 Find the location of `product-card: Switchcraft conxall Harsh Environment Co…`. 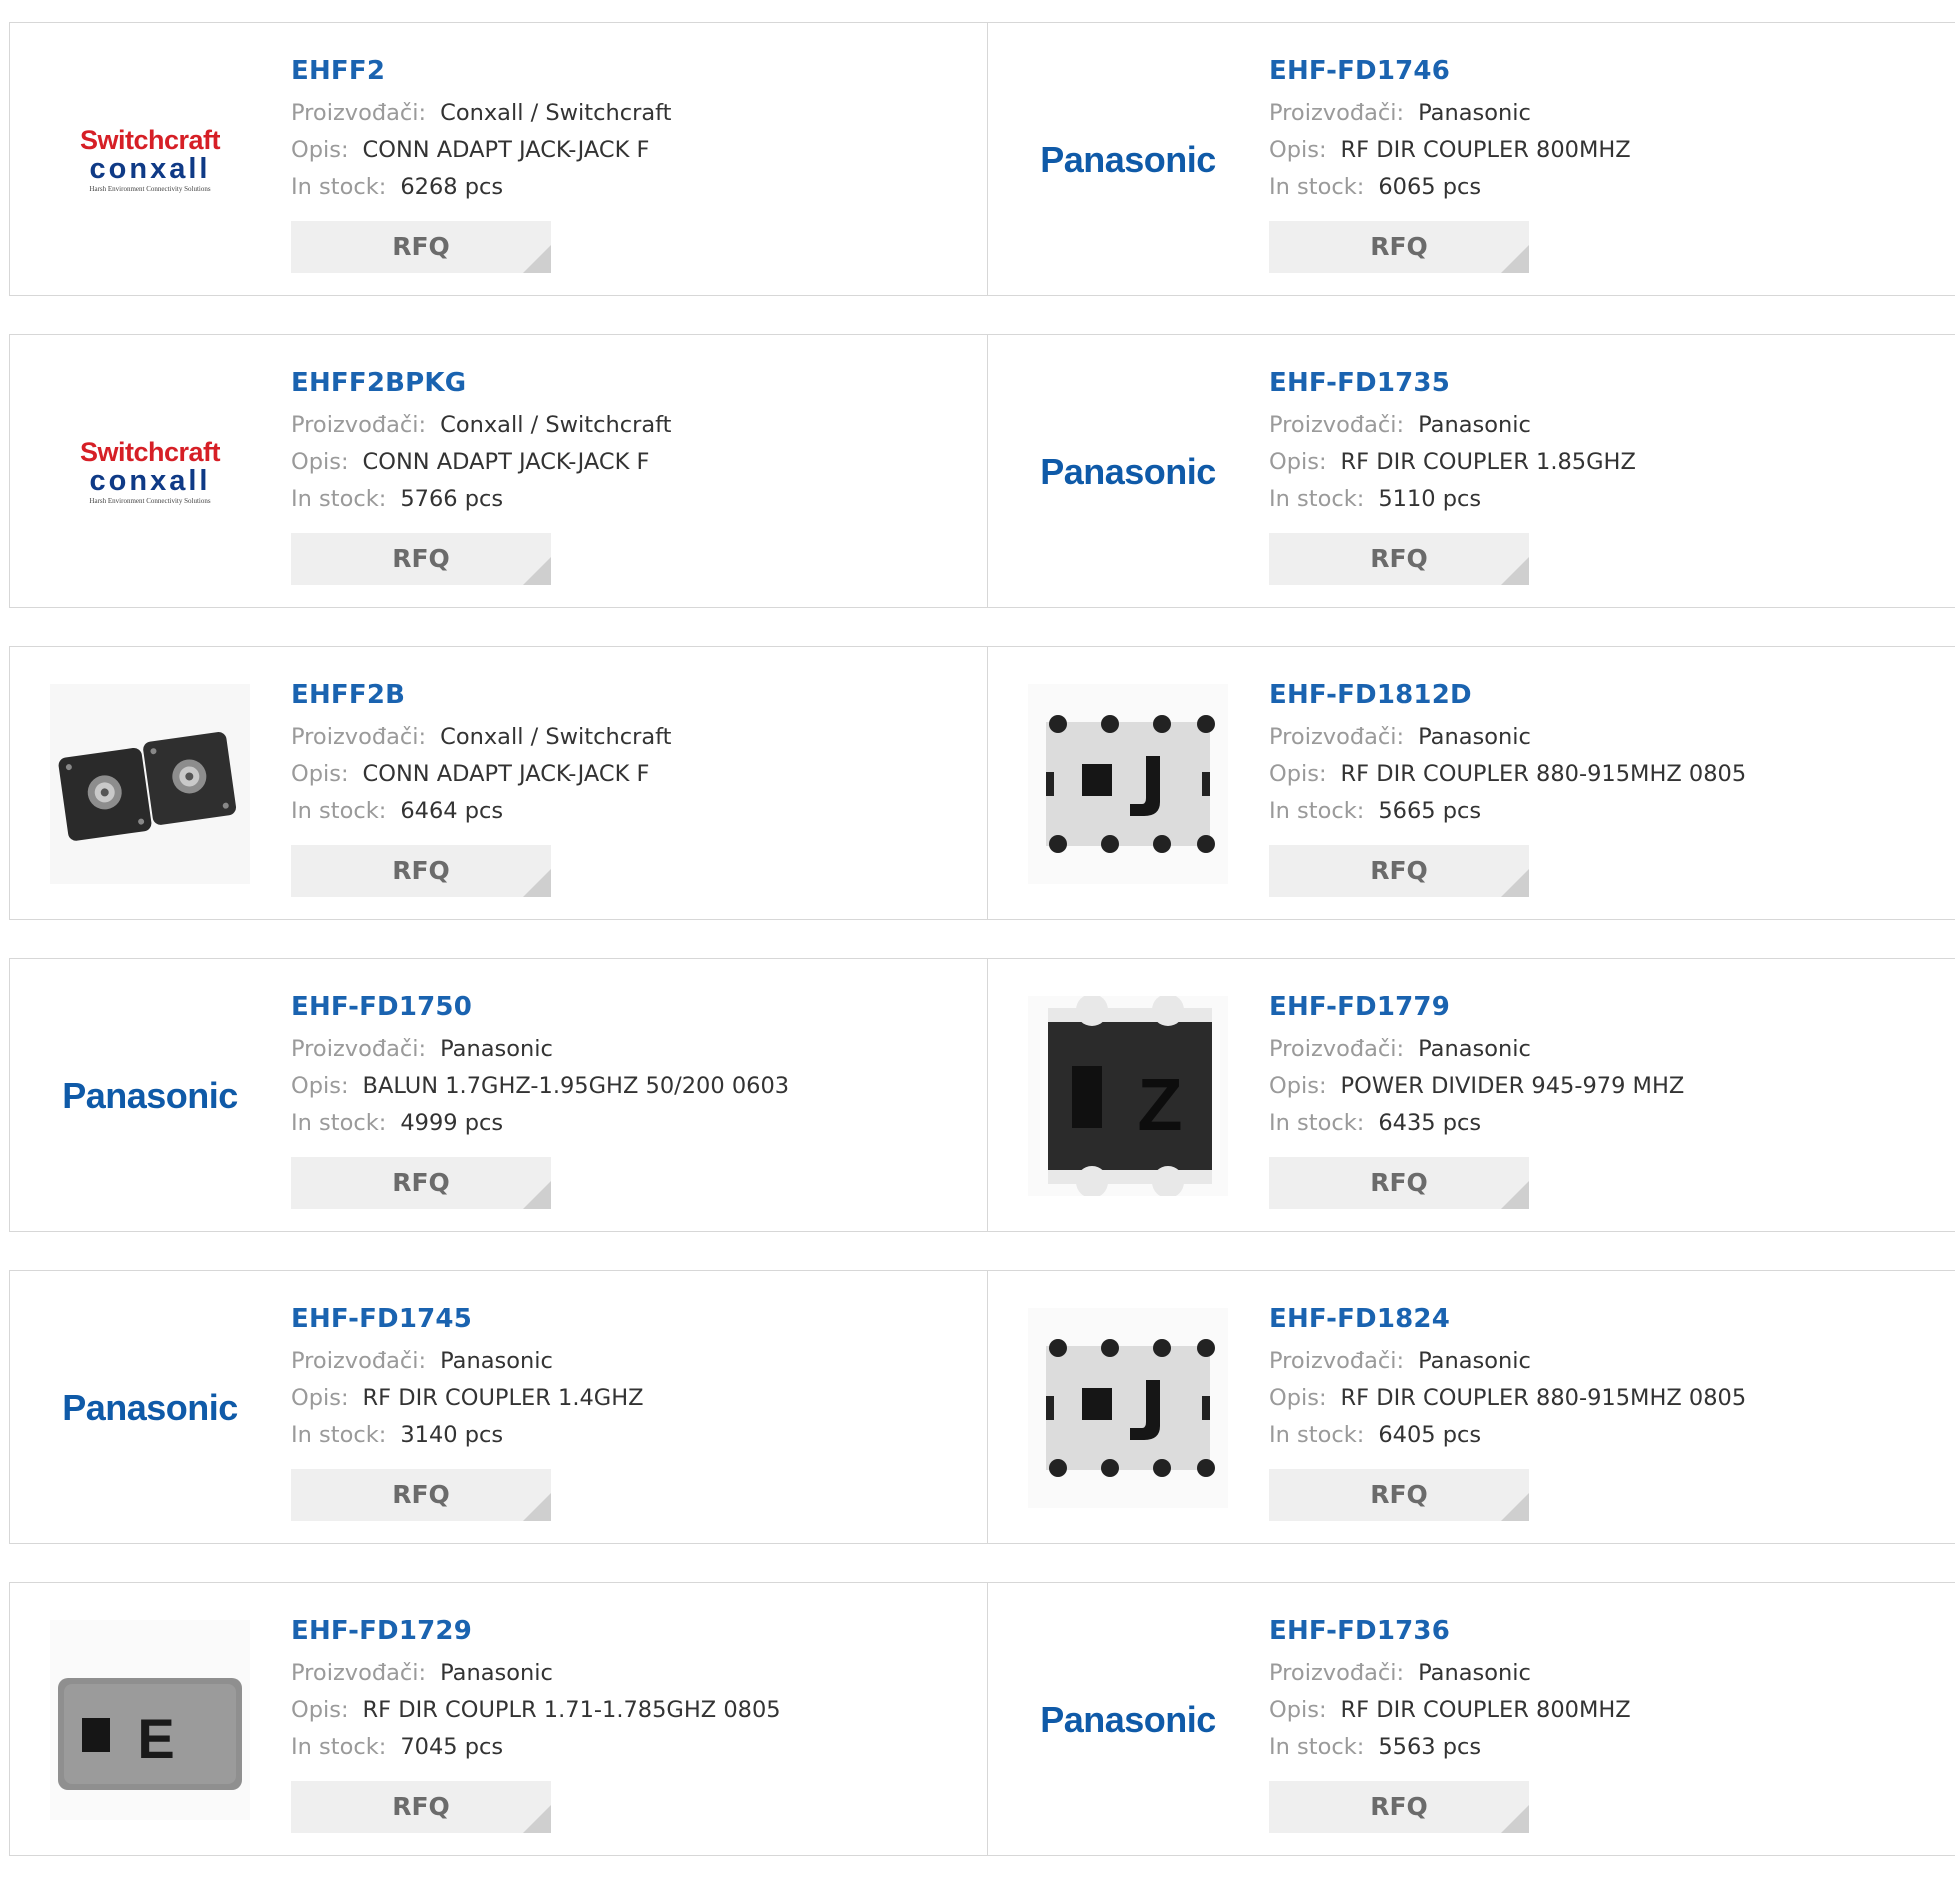

product-card: Switchcraft conxall Harsh Environment Co… is located at coordinates (498, 159).